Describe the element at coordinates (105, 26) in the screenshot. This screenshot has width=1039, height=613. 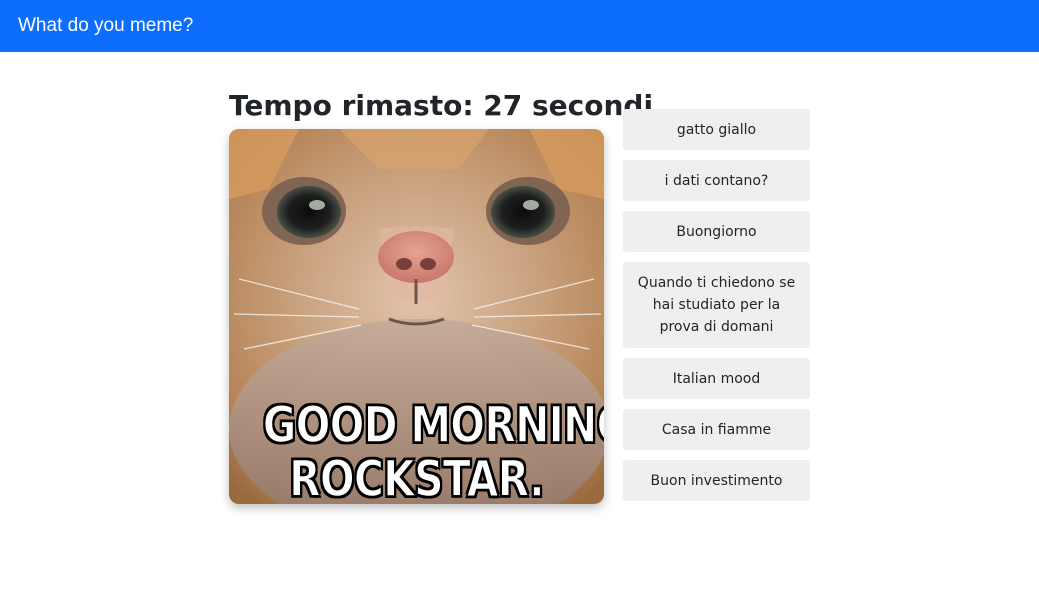
I see `navbar-brand: What do you meme?` at that location.